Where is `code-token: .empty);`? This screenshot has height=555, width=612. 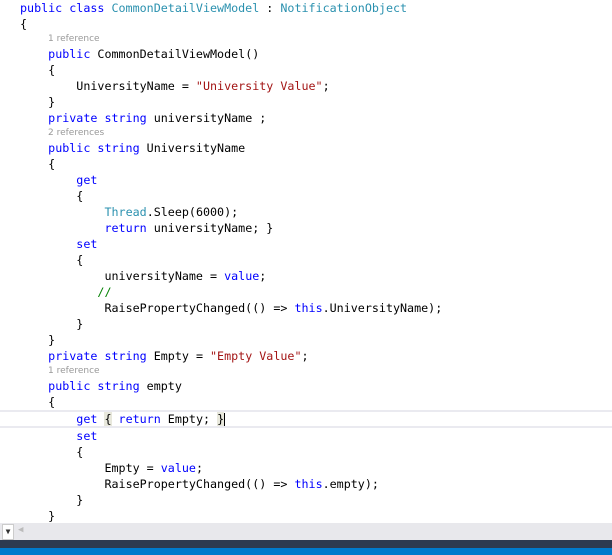 code-token: .empty); is located at coordinates (350, 484).